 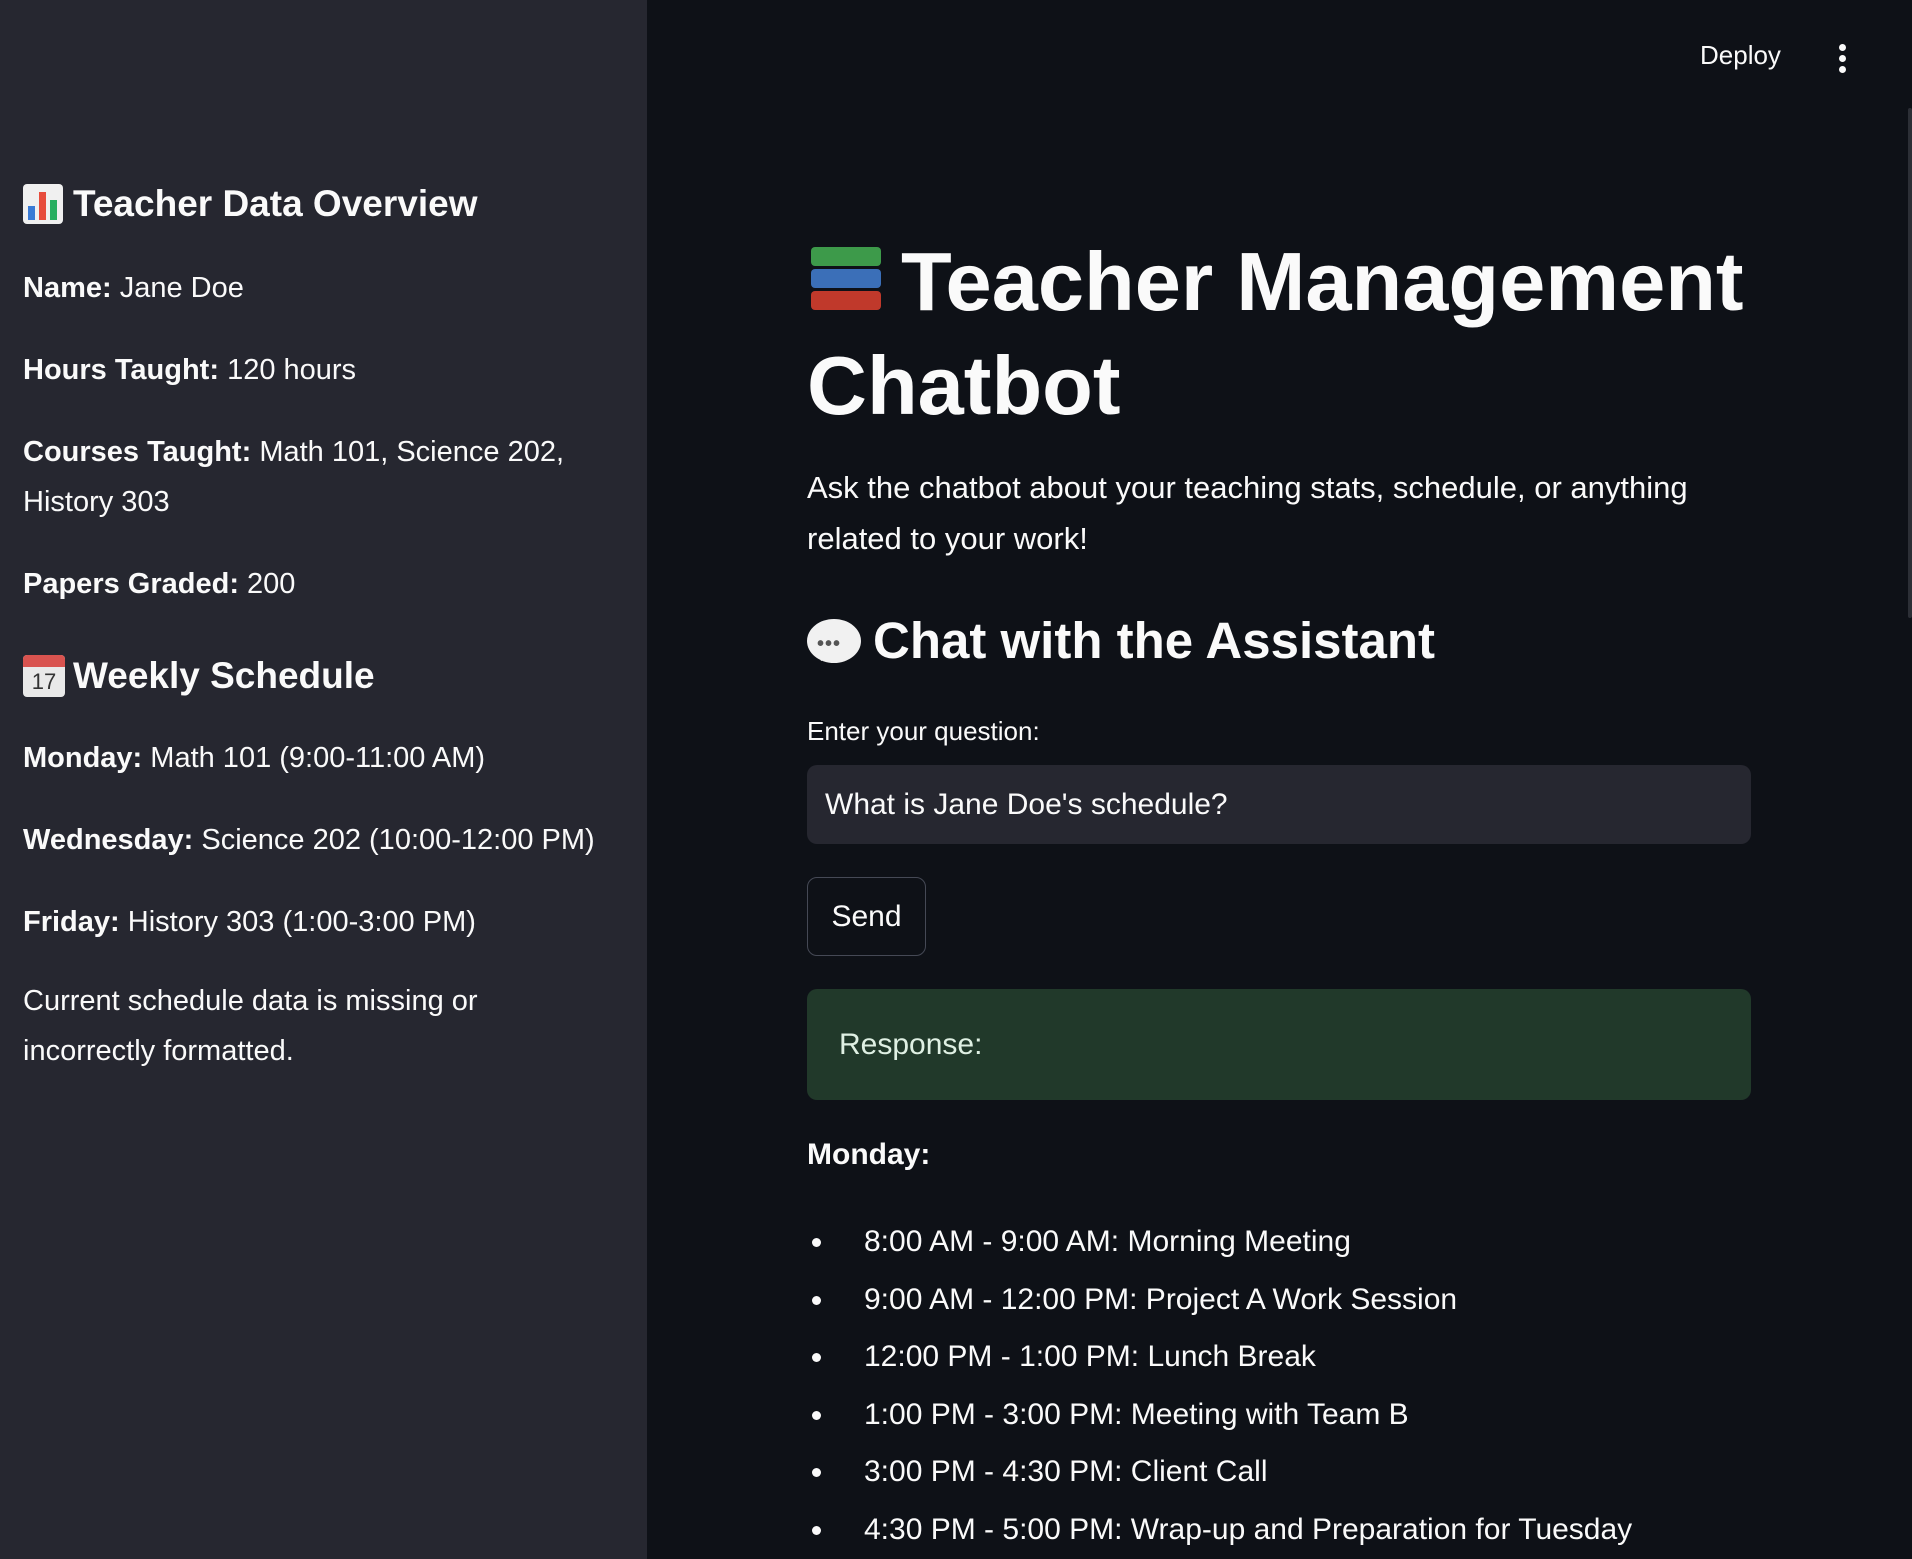 I want to click on list-item: 3:00 PM - 4:30 PM: Client Call, so click(x=1219, y=1472).